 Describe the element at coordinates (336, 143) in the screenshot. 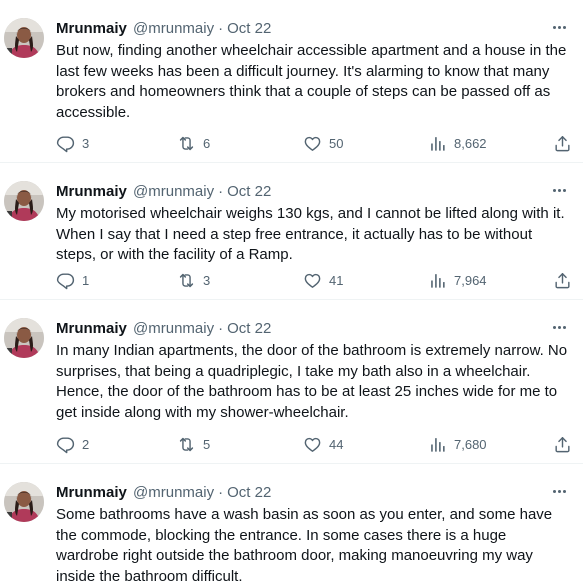

I see `like-count: 50` at that location.